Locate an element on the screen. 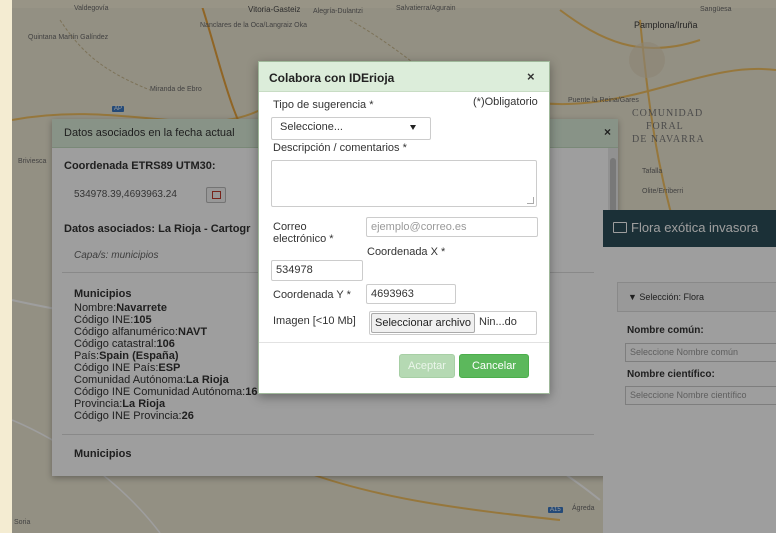  associated-data-heading: Datos asociados: La Rioja - Cartogr is located at coordinates (157, 229).